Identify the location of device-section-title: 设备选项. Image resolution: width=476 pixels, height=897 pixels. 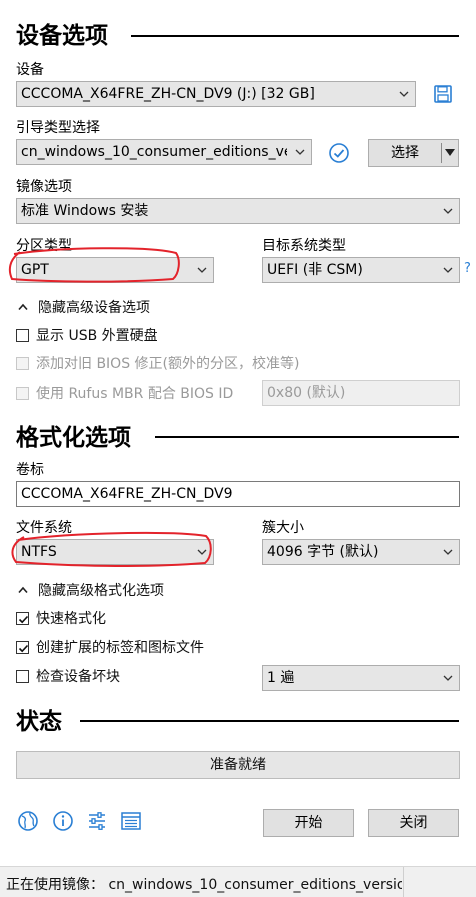
(62, 36).